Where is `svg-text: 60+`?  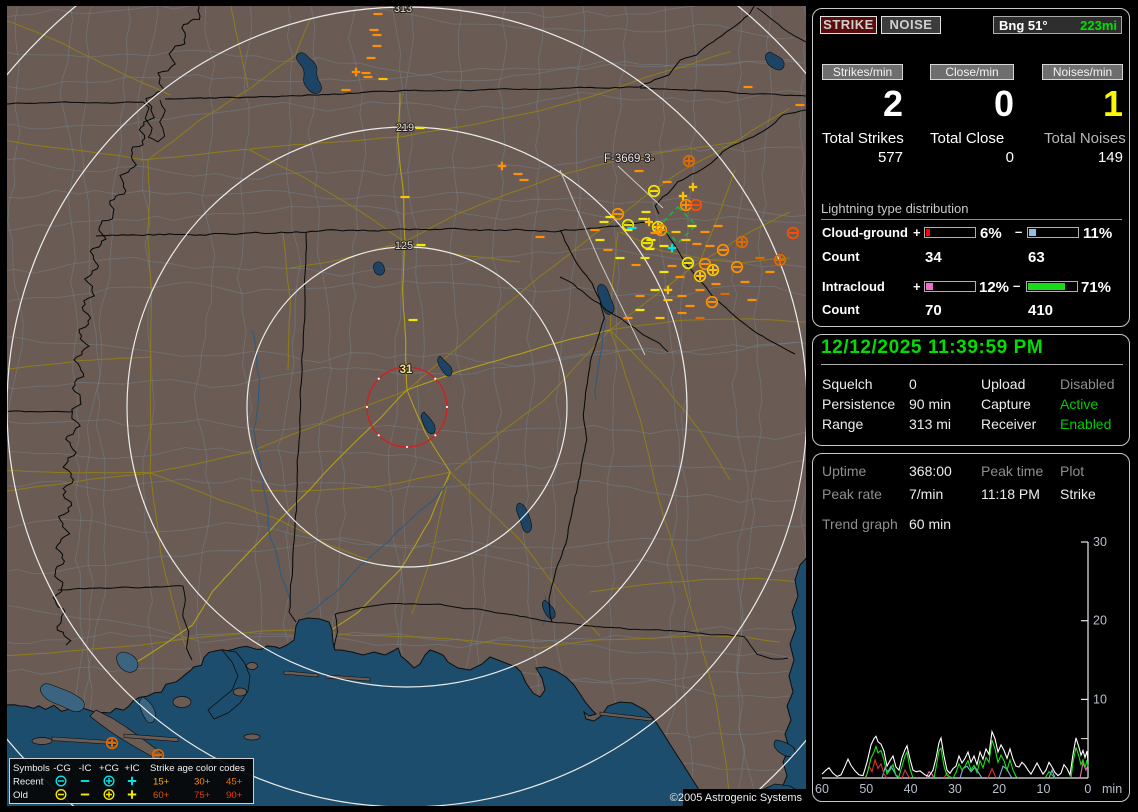
svg-text: 60+ is located at coordinates (161, 795).